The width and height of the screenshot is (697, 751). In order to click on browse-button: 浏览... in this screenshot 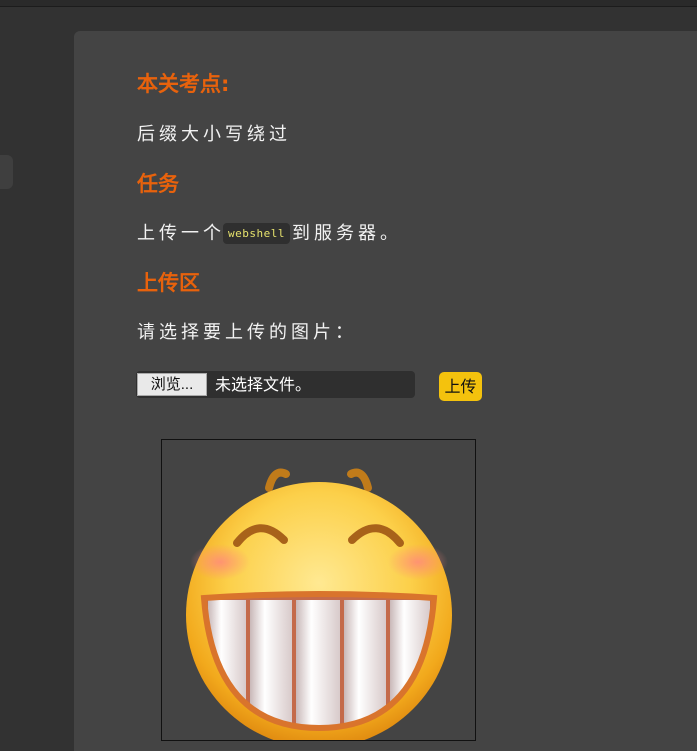, I will do `click(172, 384)`.